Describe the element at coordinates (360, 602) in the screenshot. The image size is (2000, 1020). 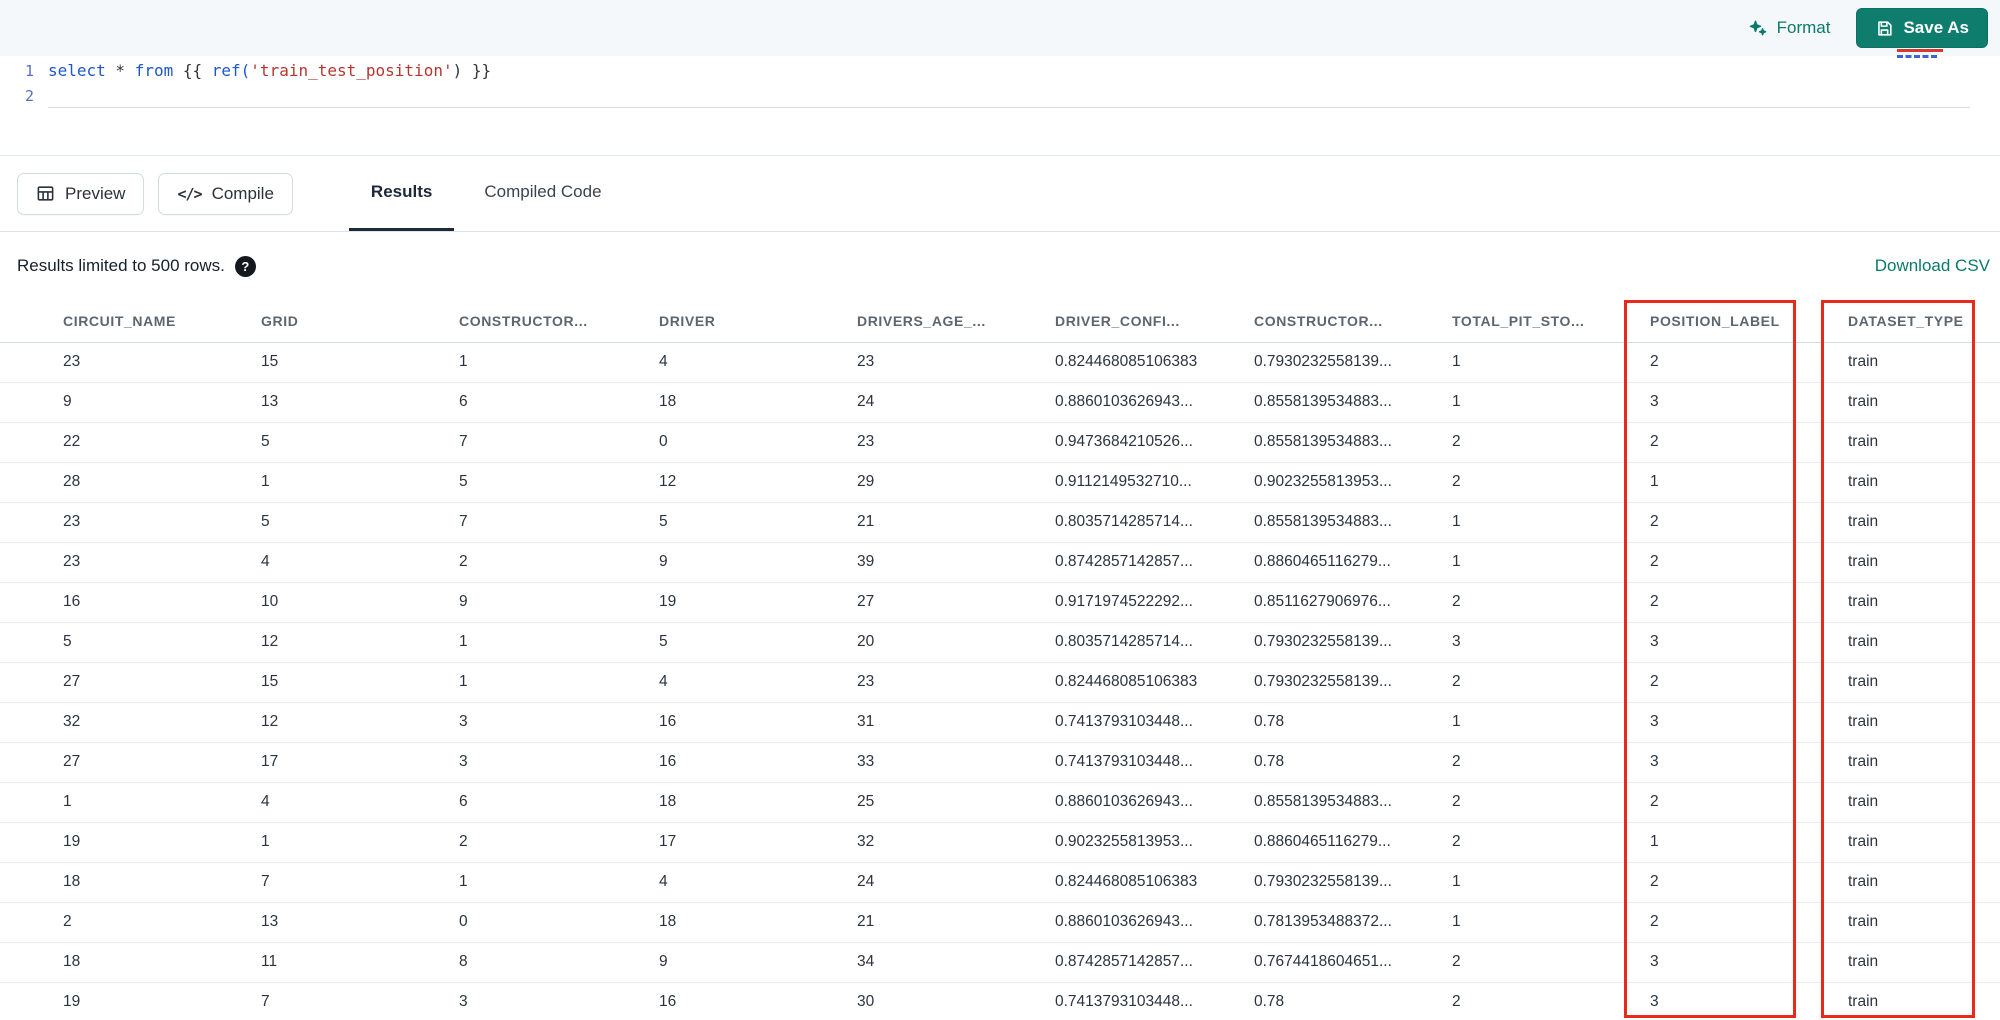
I see `table-cell: 10` at that location.